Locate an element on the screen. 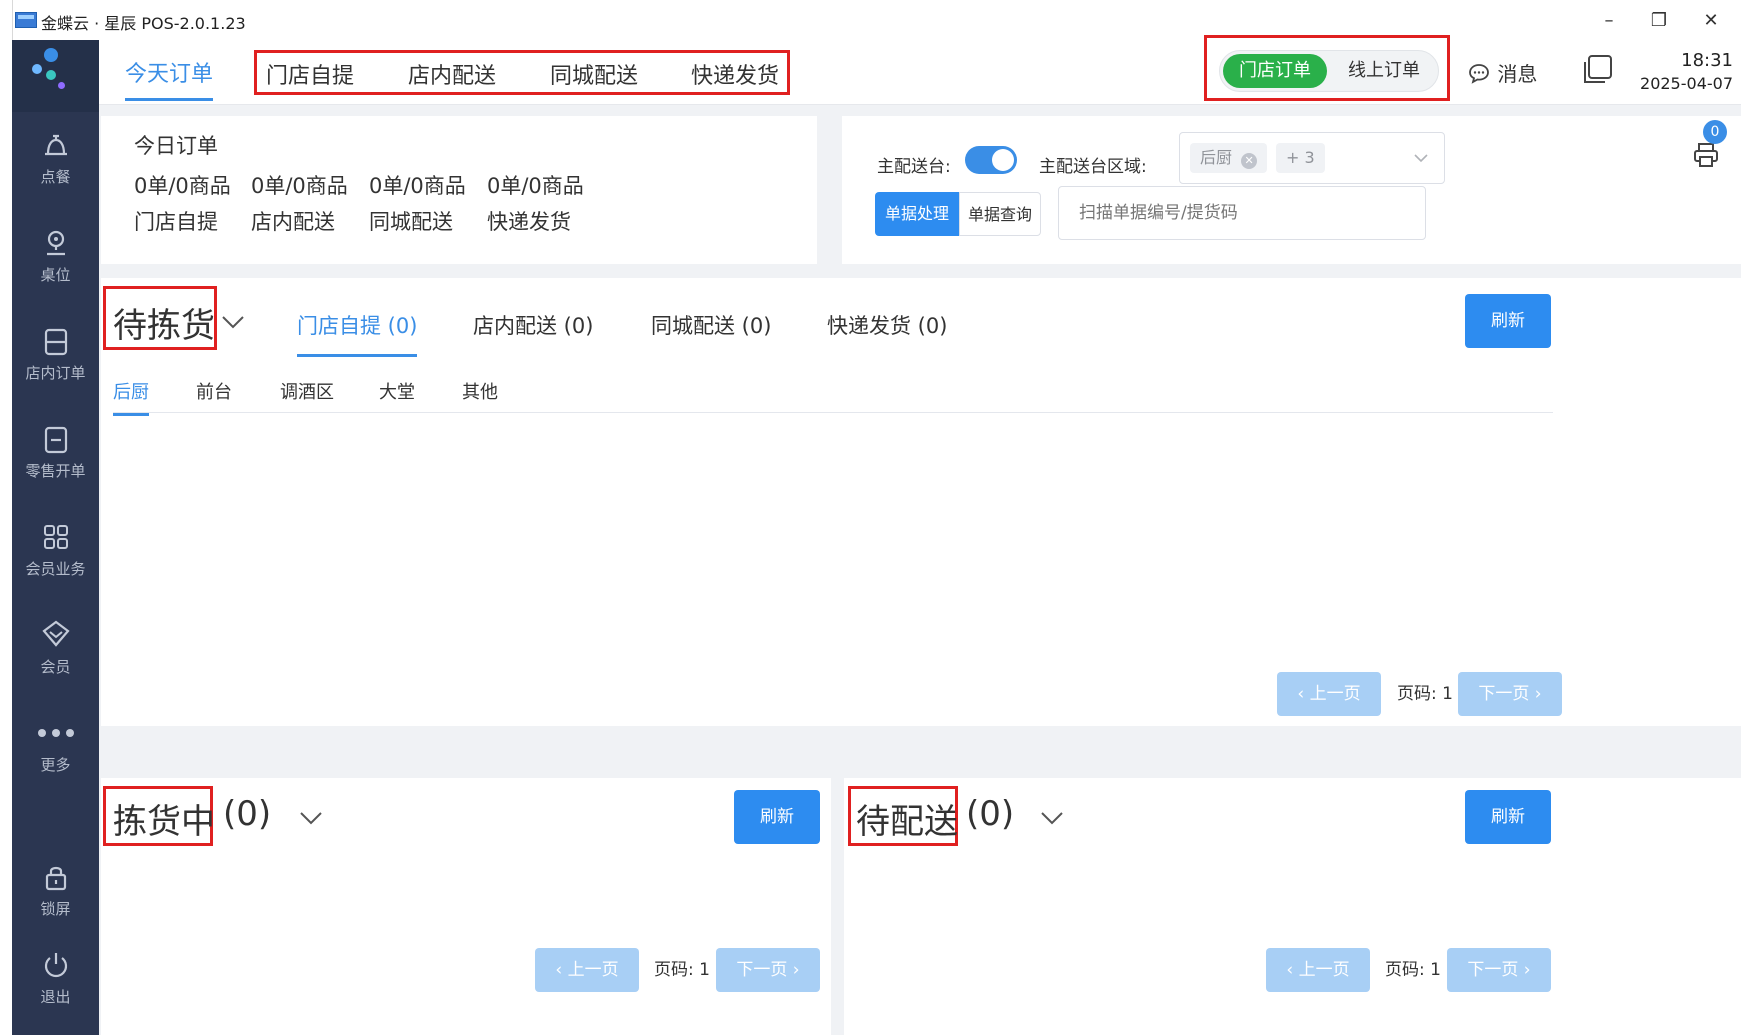 This screenshot has width=1741, height=1035. retail-icon is located at coordinates (55, 440).